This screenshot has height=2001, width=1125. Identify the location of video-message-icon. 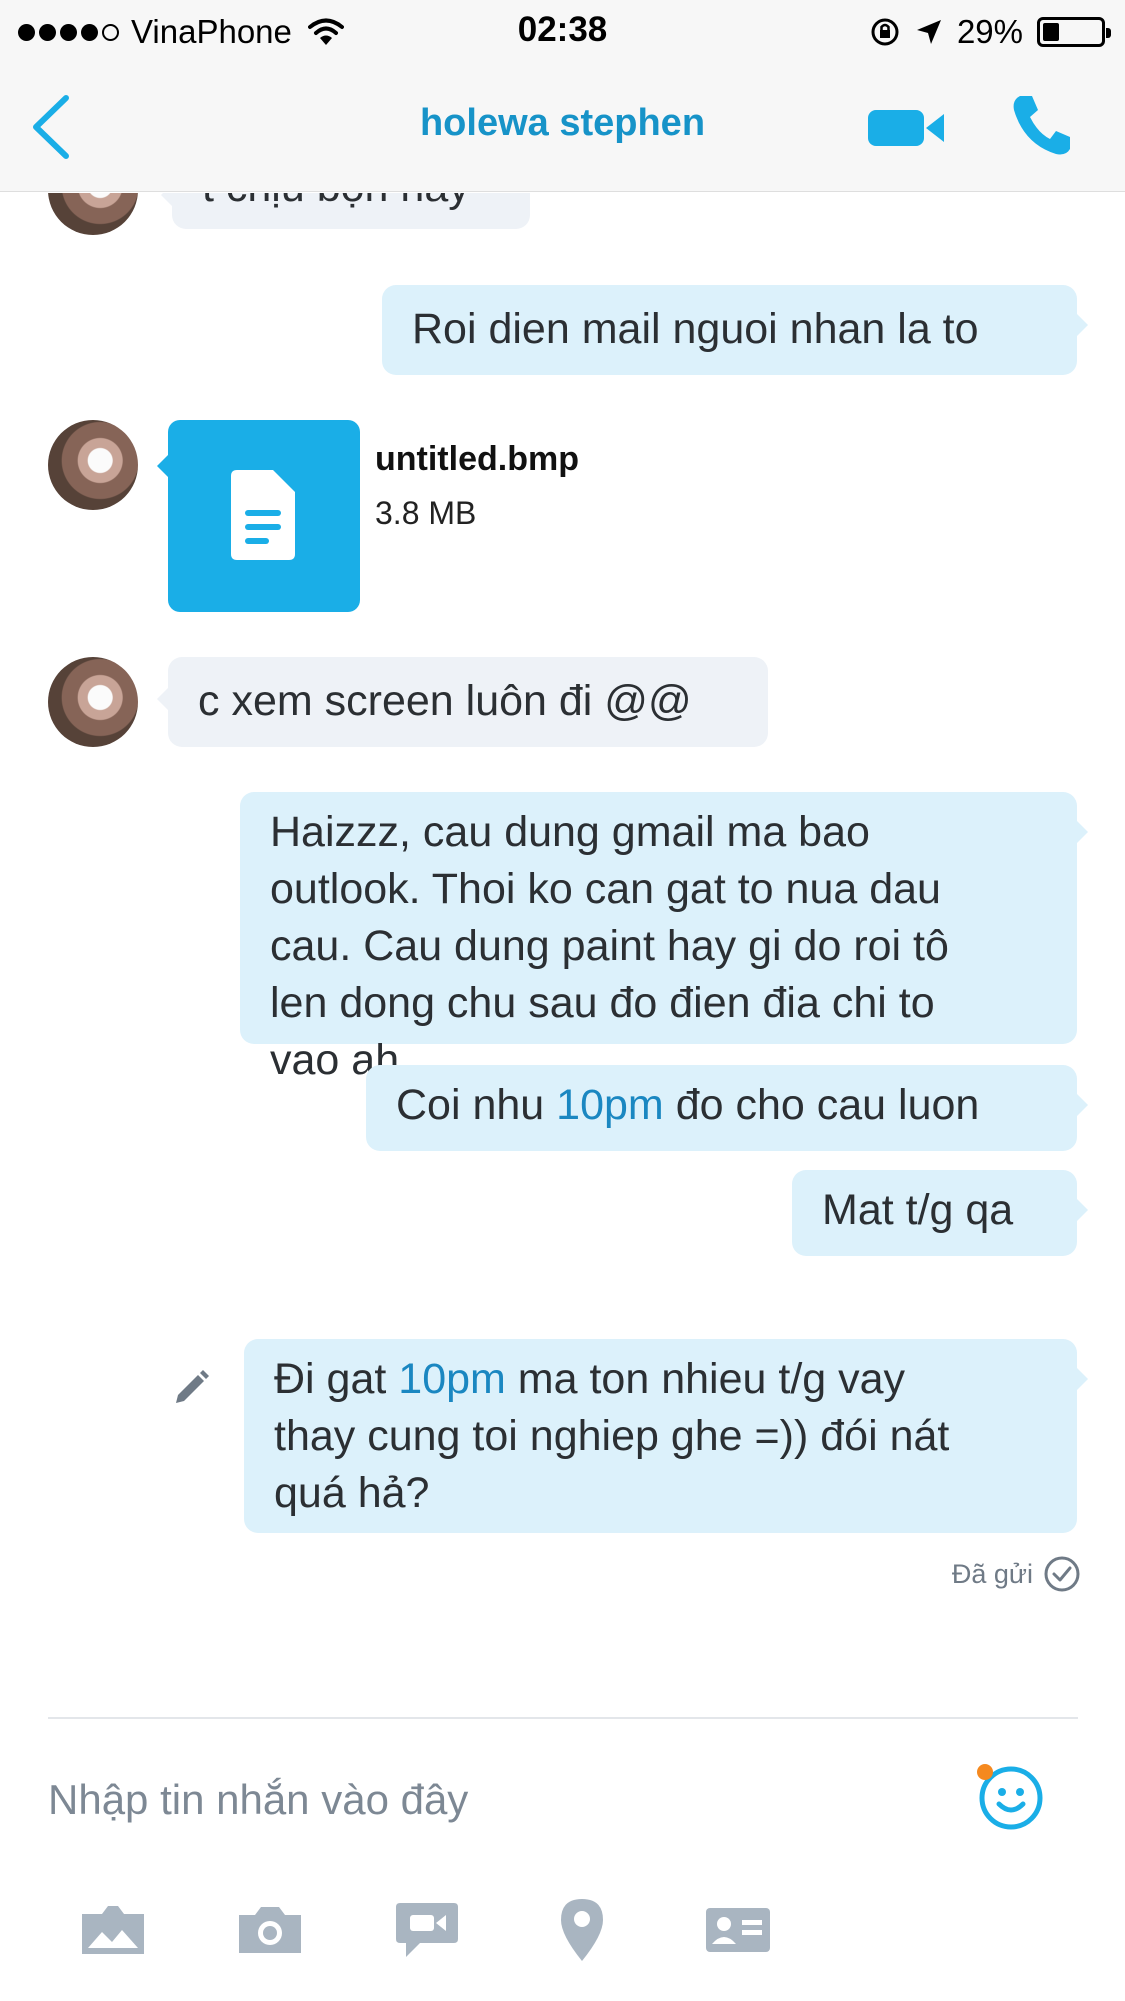
(427, 1930).